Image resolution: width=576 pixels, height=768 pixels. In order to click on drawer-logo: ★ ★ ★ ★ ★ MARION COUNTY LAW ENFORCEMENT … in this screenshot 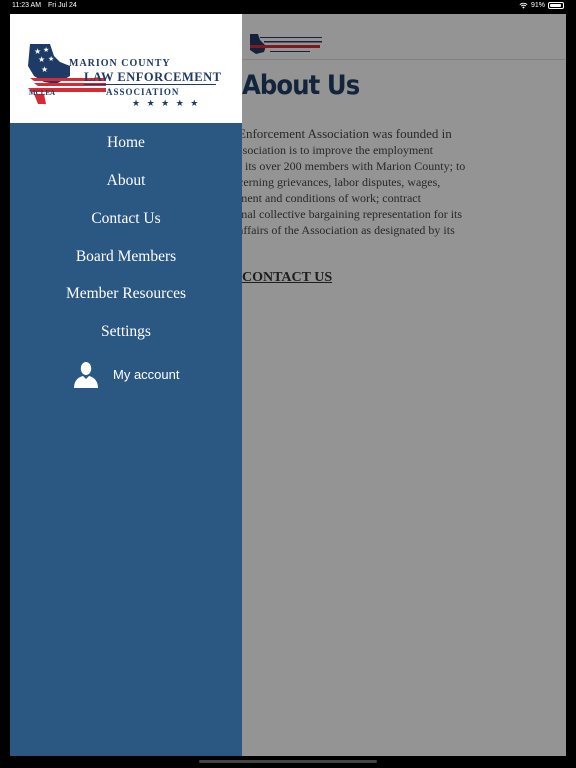, I will do `click(126, 68)`.